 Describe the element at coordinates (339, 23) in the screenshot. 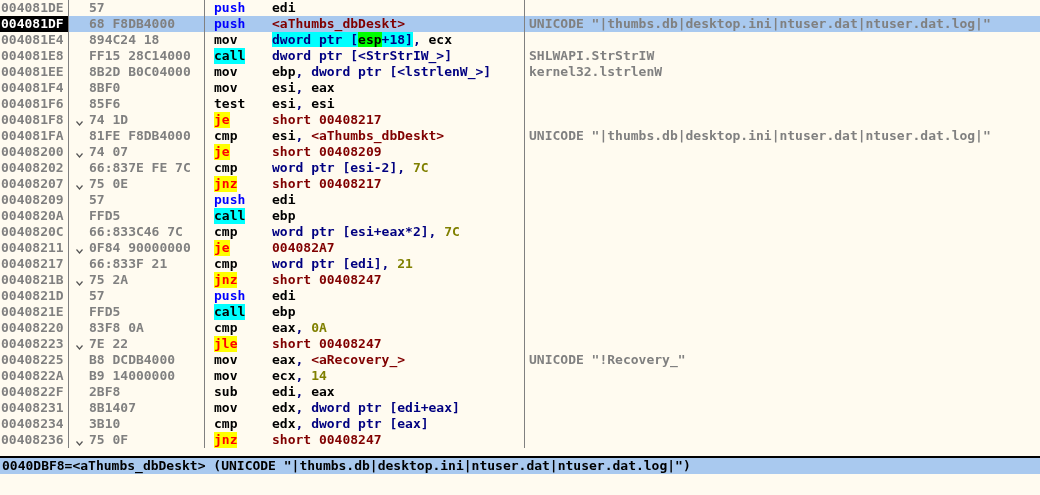

I see `operand-text: <aThumbs_dbDeskt>` at that location.